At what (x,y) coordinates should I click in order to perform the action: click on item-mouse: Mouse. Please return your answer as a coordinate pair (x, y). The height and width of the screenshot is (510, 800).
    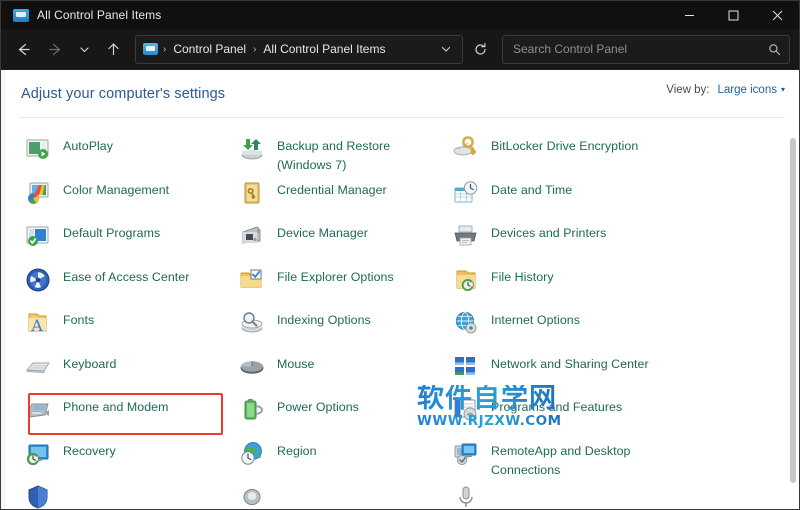
    Looking at the image, I should click on (340, 372).